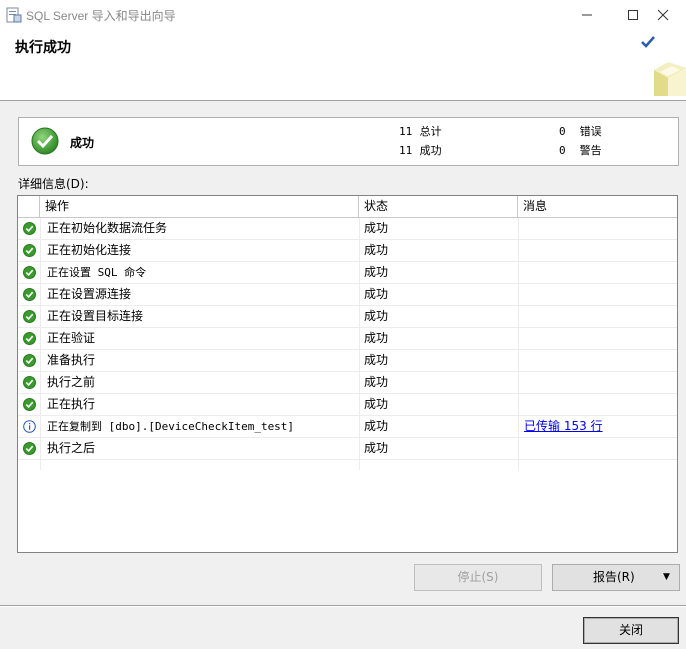 The image size is (686, 649). Describe the element at coordinates (97, 272) in the screenshot. I see `row-operation: 正在设置 SQL 命令` at that location.